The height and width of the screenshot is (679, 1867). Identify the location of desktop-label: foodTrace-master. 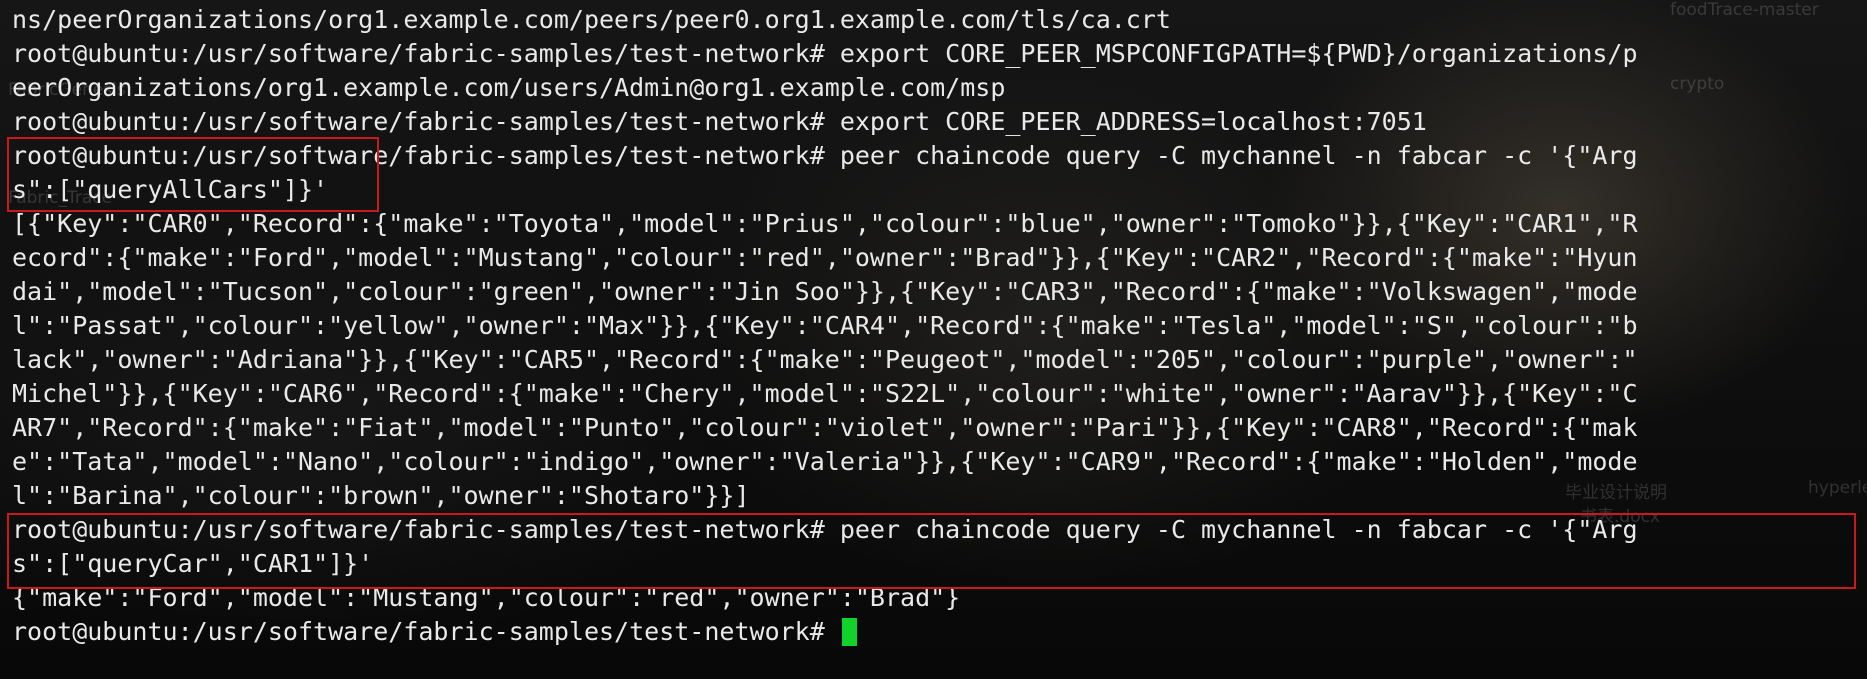
(1744, 10).